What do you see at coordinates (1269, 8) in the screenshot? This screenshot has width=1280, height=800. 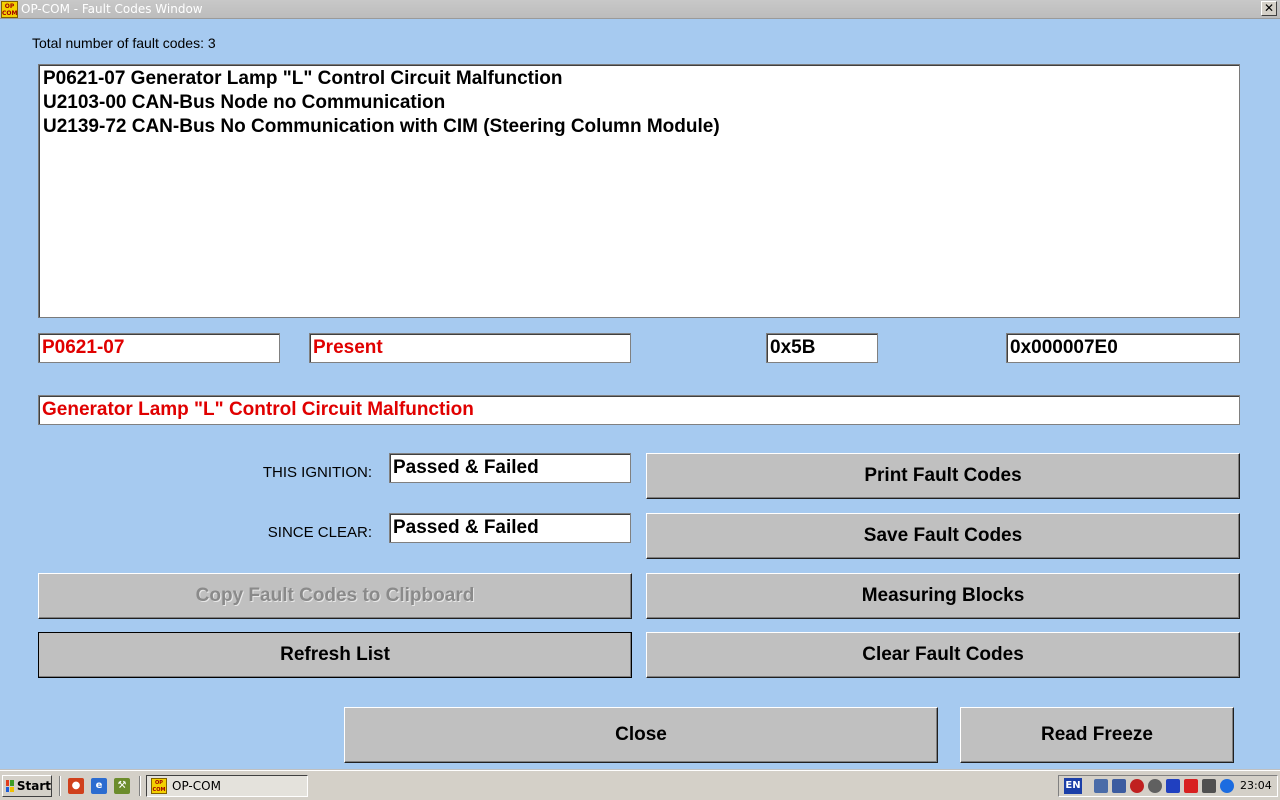 I see `window-close-button: ✕` at bounding box center [1269, 8].